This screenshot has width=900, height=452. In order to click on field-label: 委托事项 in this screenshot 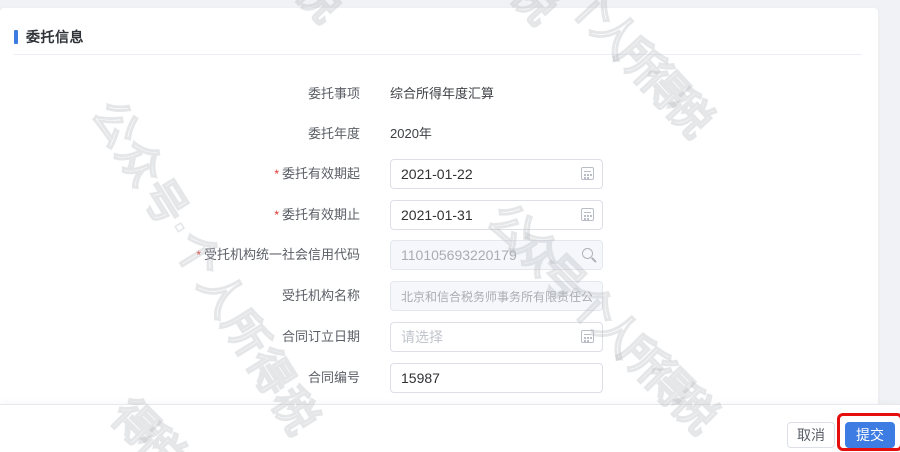, I will do `click(333, 93)`.